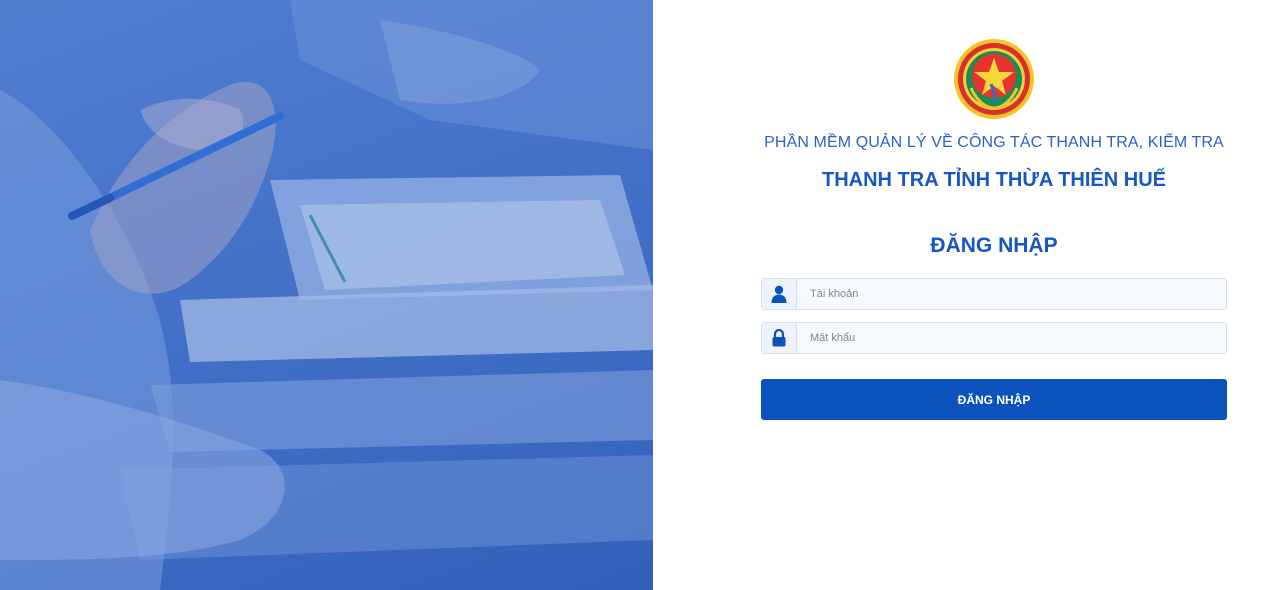 The height and width of the screenshot is (590, 1287). What do you see at coordinates (1011, 294) in the screenshot?
I see `username-input` at bounding box center [1011, 294].